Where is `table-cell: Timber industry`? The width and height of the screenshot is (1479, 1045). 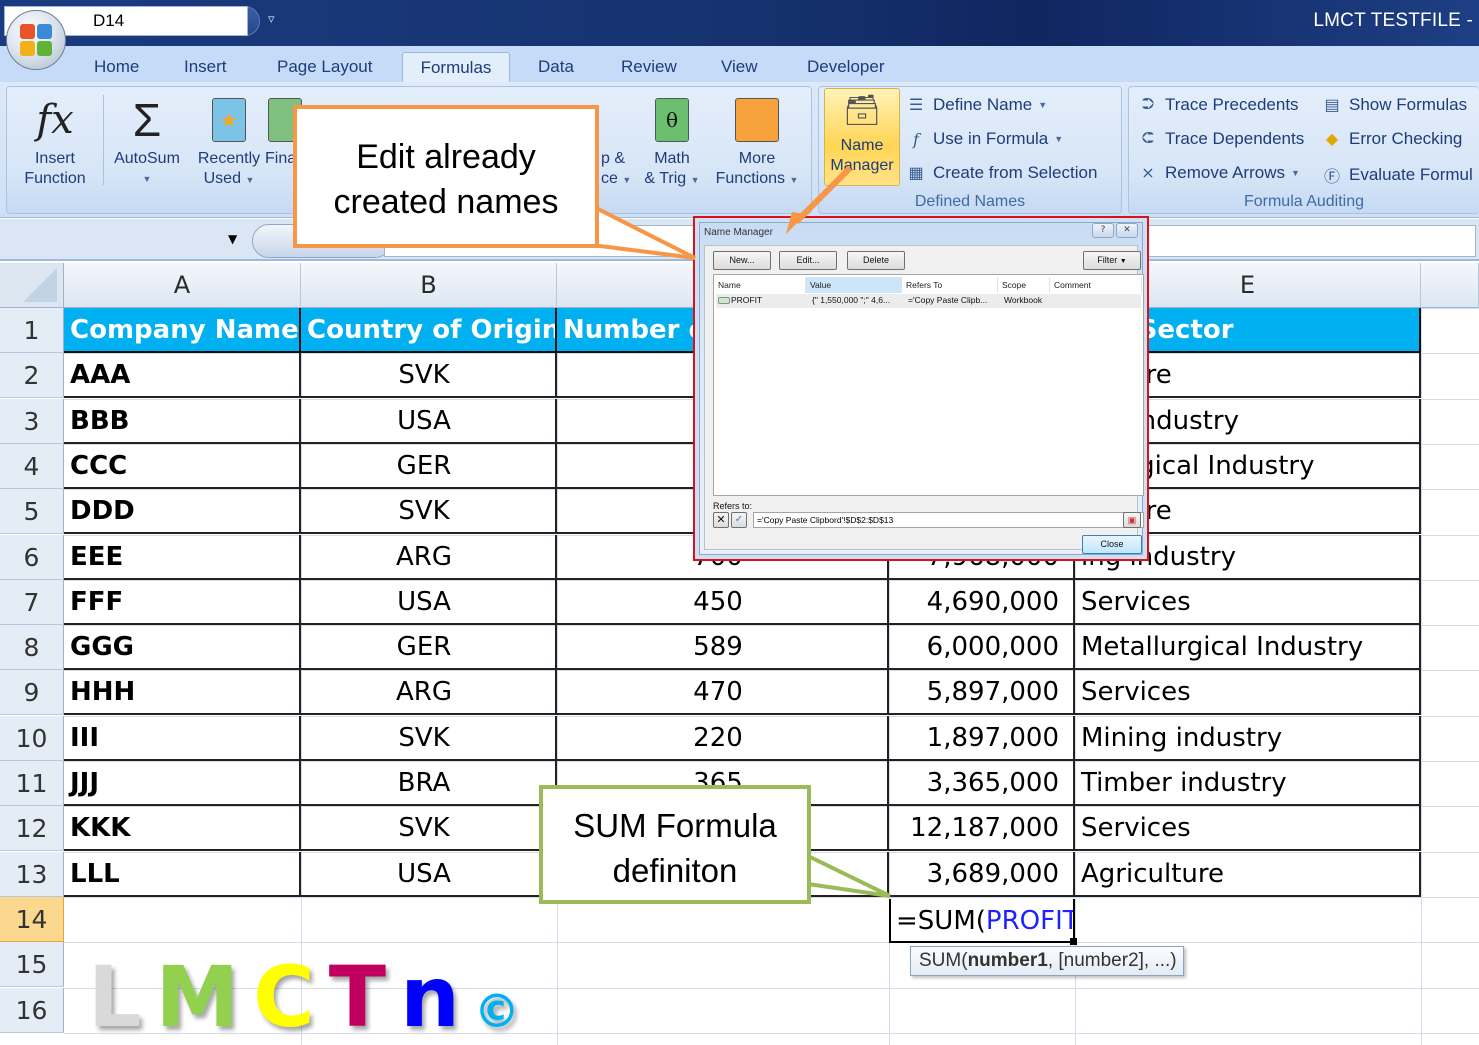 table-cell: Timber industry is located at coordinates (1248, 783).